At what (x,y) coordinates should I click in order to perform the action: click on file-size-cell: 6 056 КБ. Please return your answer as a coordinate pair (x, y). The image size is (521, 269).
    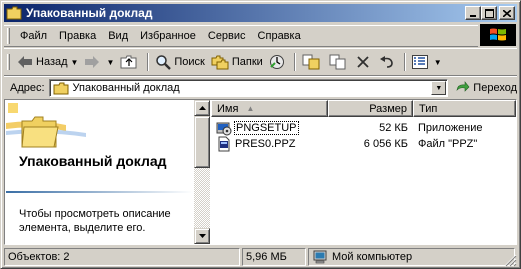
    Looking at the image, I should click on (385, 144).